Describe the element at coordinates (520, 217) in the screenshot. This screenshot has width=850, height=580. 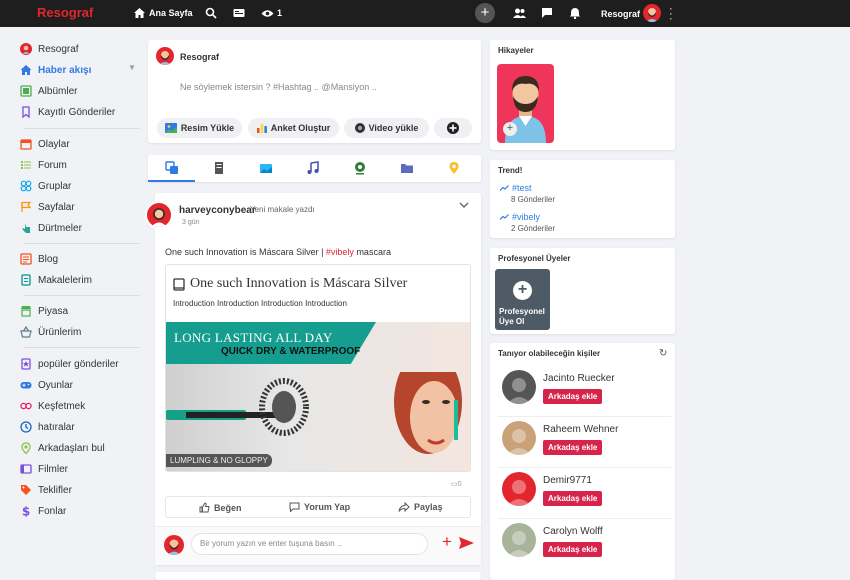
I see `trend-item-vibely: #vibely` at that location.